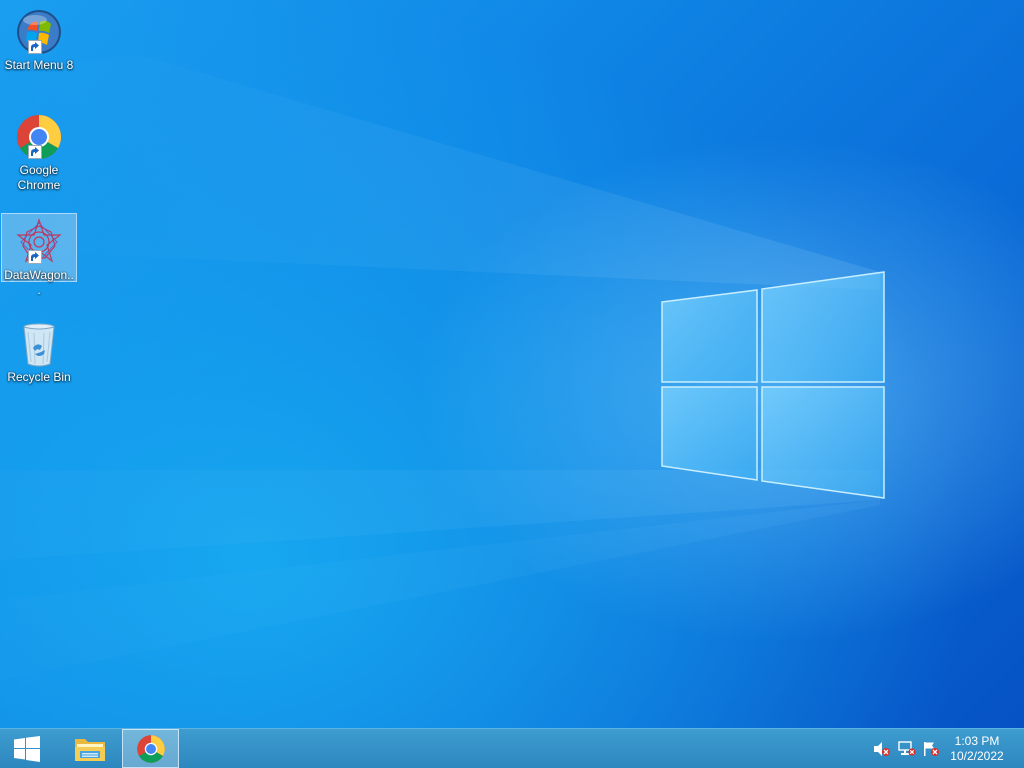  What do you see at coordinates (907, 749) in the screenshot?
I see `network-icon` at bounding box center [907, 749].